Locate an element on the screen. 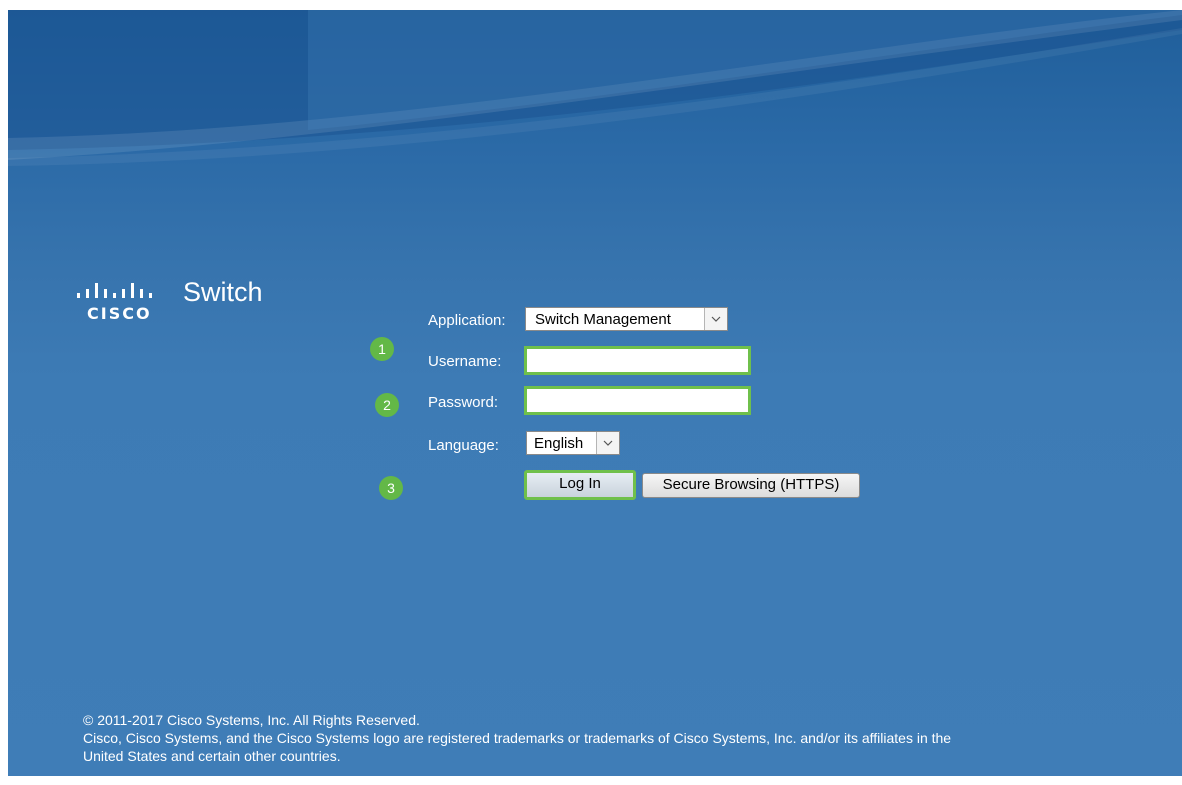 The width and height of the screenshot is (1182, 785). cisco-logo: CISCO is located at coordinates (121, 305).